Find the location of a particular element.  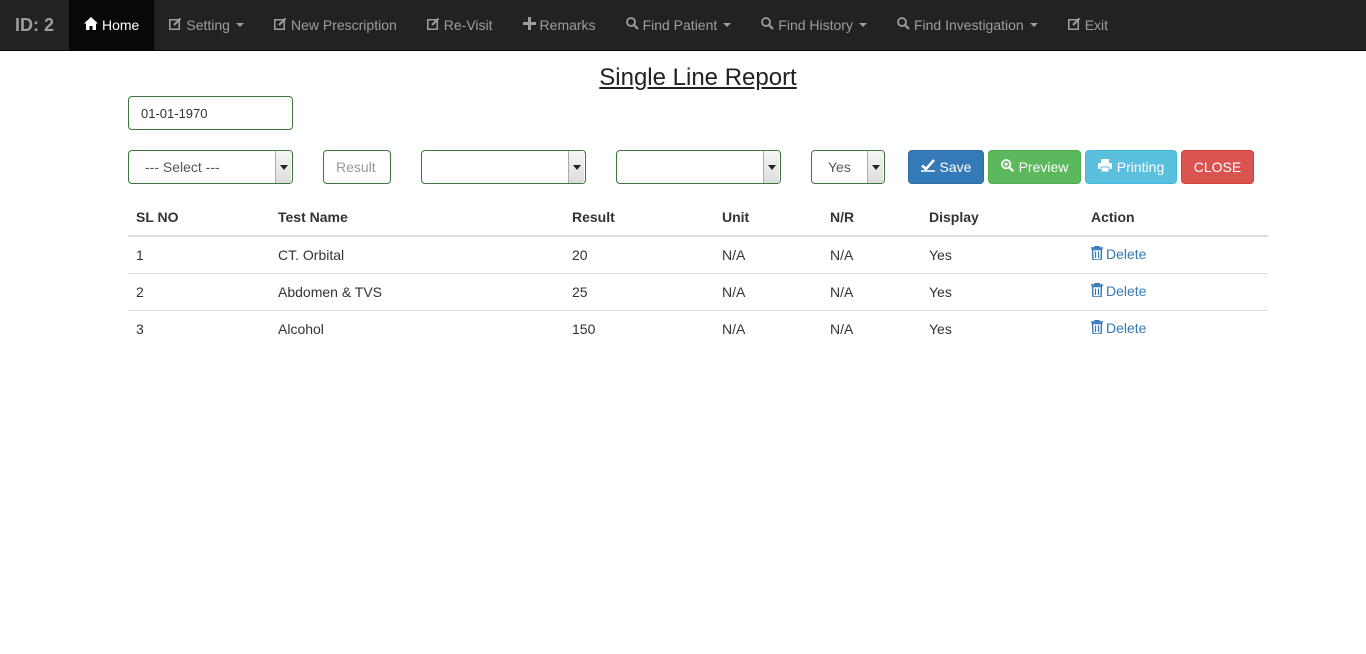

table-row: 1 CT. Orbital 20 N/A N/A Yes Delete is located at coordinates (698, 254).